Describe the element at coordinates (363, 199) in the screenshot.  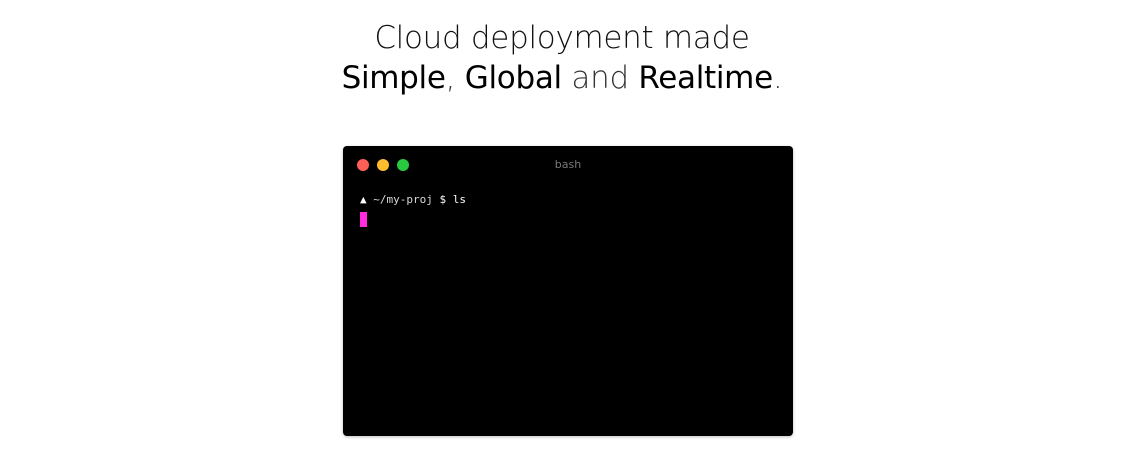
I see `prompt-triangle-icon: ▲` at that location.